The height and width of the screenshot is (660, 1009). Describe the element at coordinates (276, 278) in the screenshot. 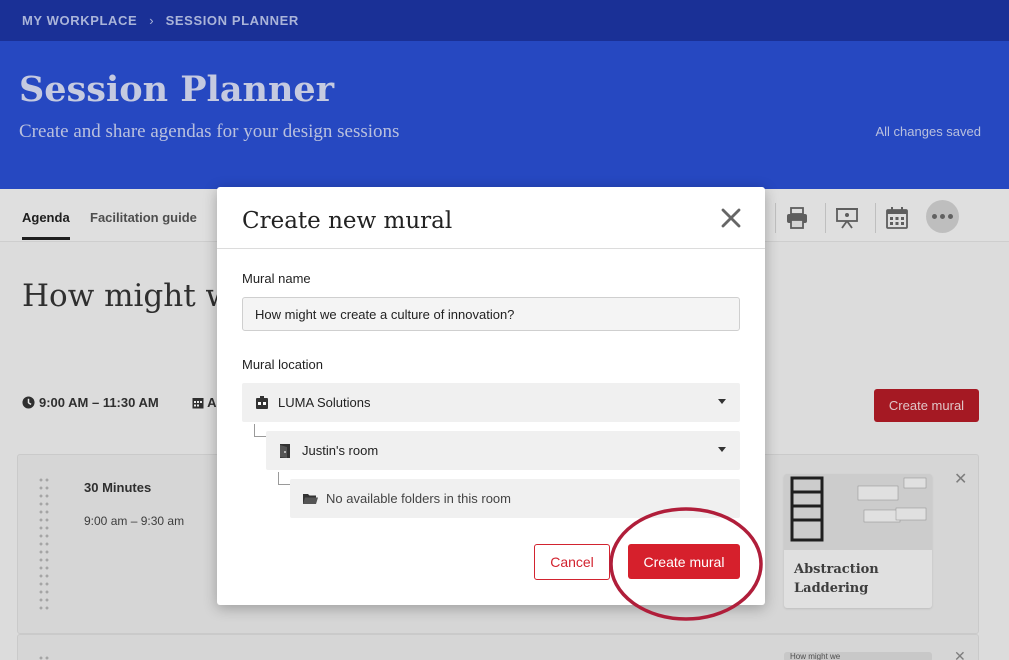

I see `mural-name-label: Mural name` at that location.